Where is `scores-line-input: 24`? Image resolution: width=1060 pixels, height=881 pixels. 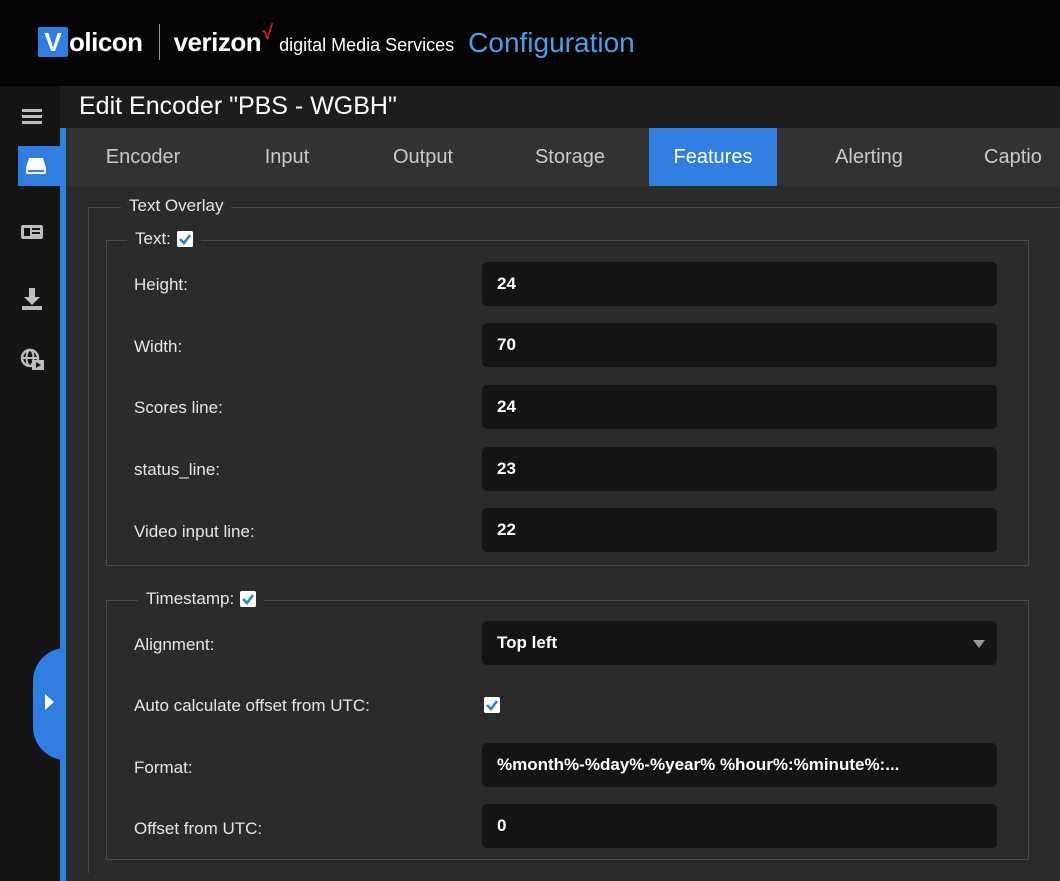 scores-line-input: 24 is located at coordinates (739, 407).